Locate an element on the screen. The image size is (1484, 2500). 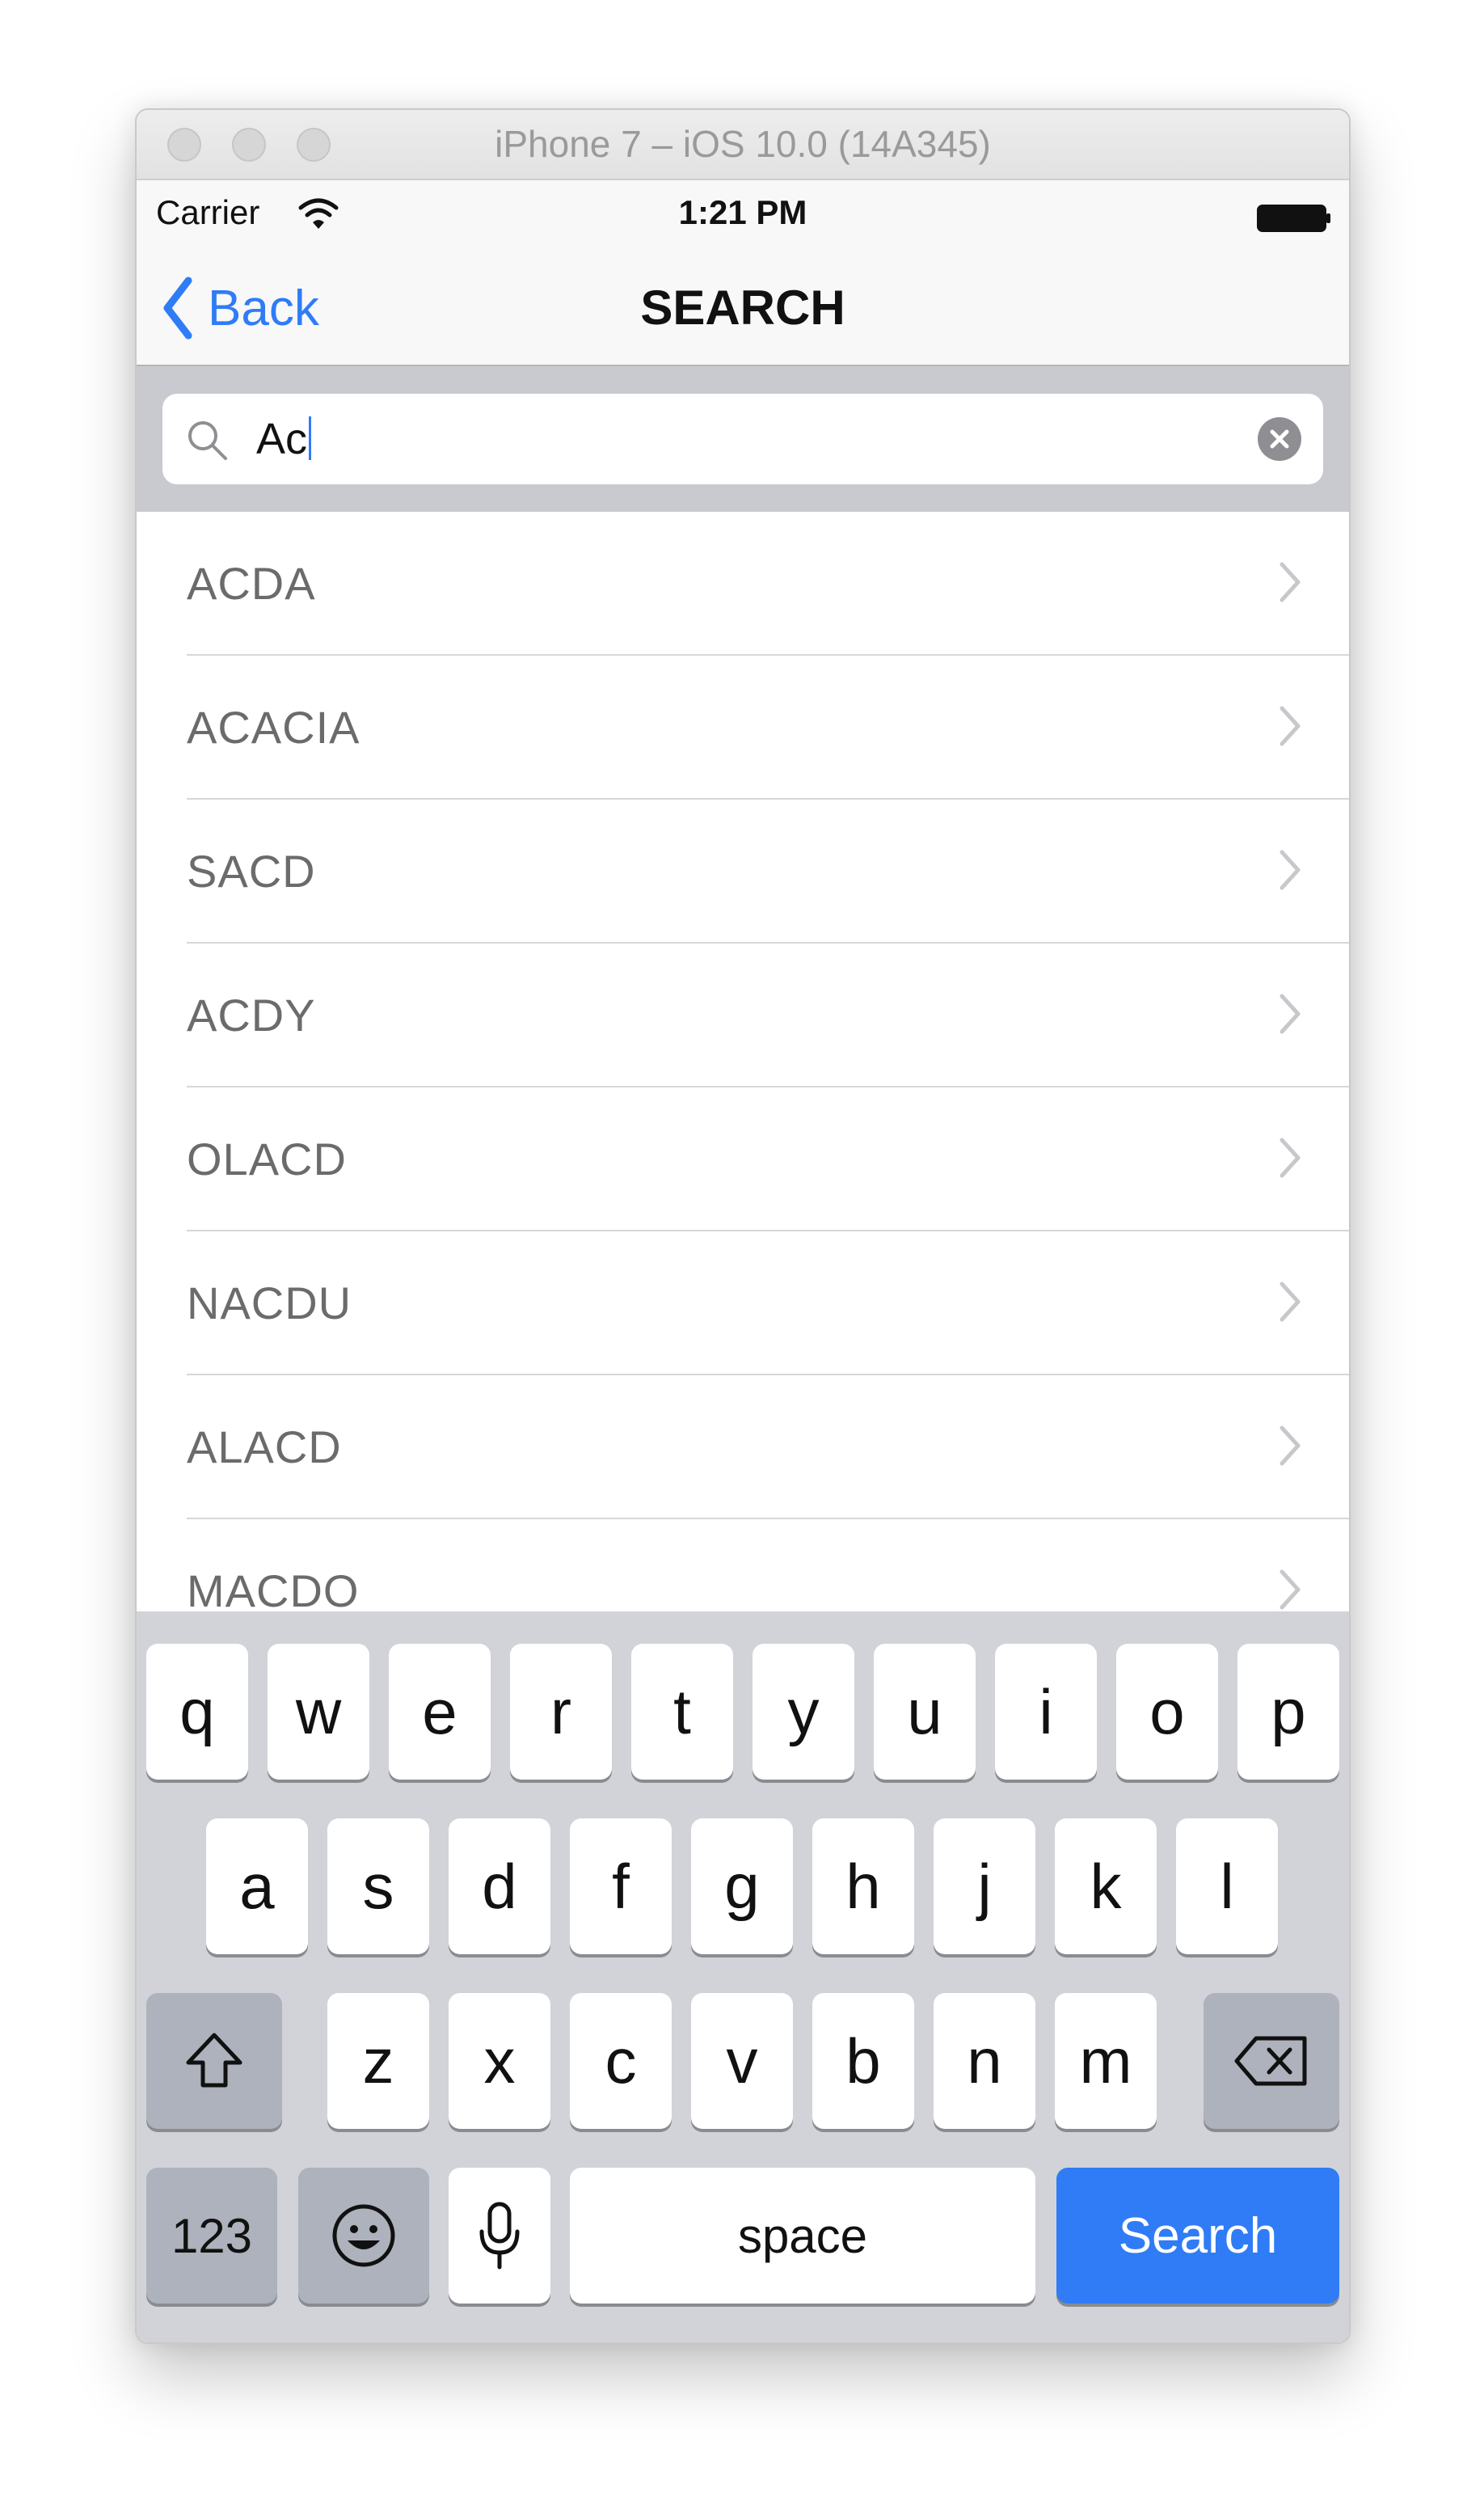
list-item: NACDU is located at coordinates (743, 1303).